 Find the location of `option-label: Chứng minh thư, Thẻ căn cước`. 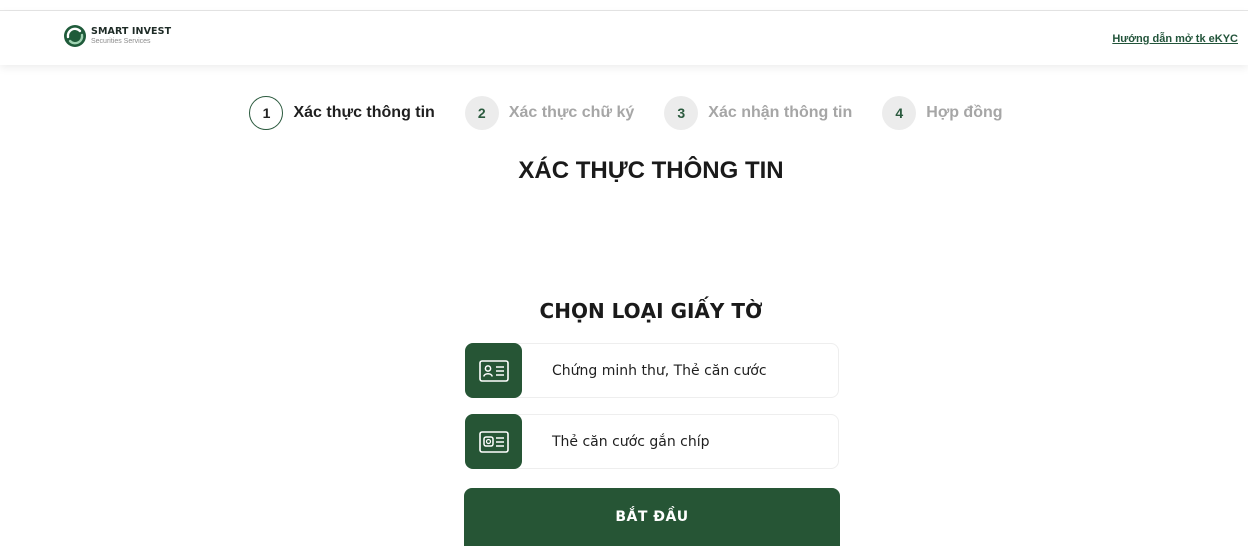

option-label: Chứng minh thư, Thẻ căn cước is located at coordinates (659, 370).